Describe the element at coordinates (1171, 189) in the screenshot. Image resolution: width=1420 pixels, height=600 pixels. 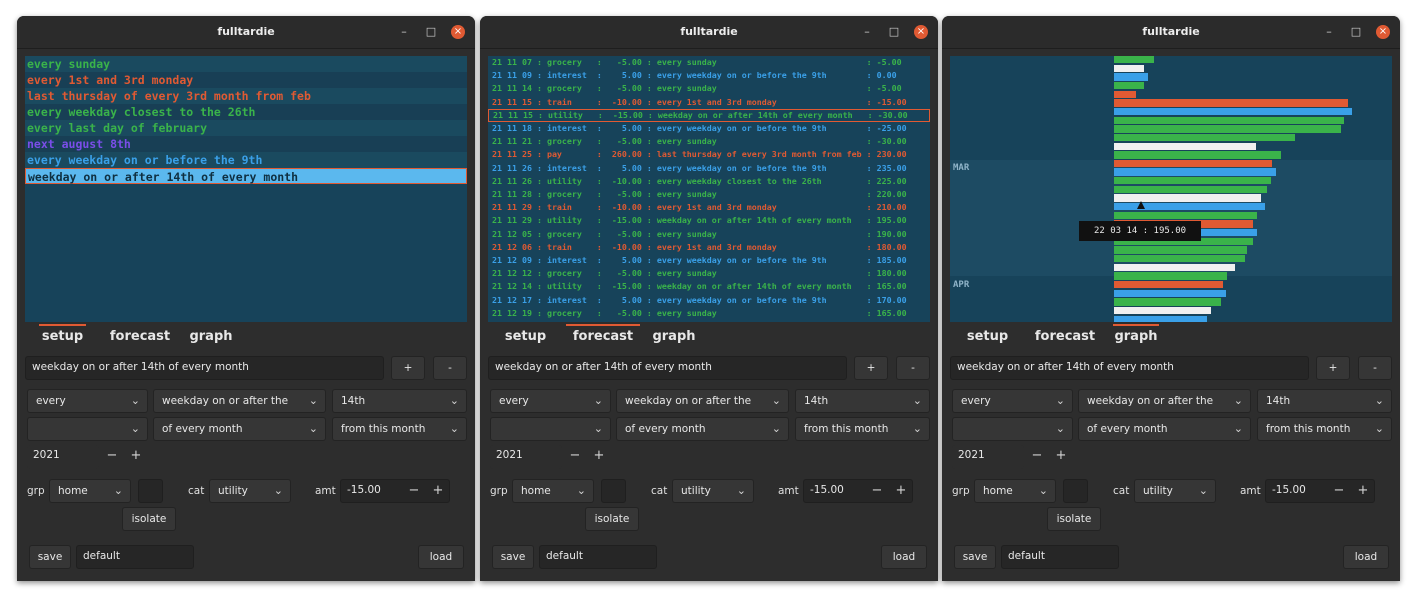
I see `balance-graph: MAR APR 22 03 14 : 195.00` at that location.